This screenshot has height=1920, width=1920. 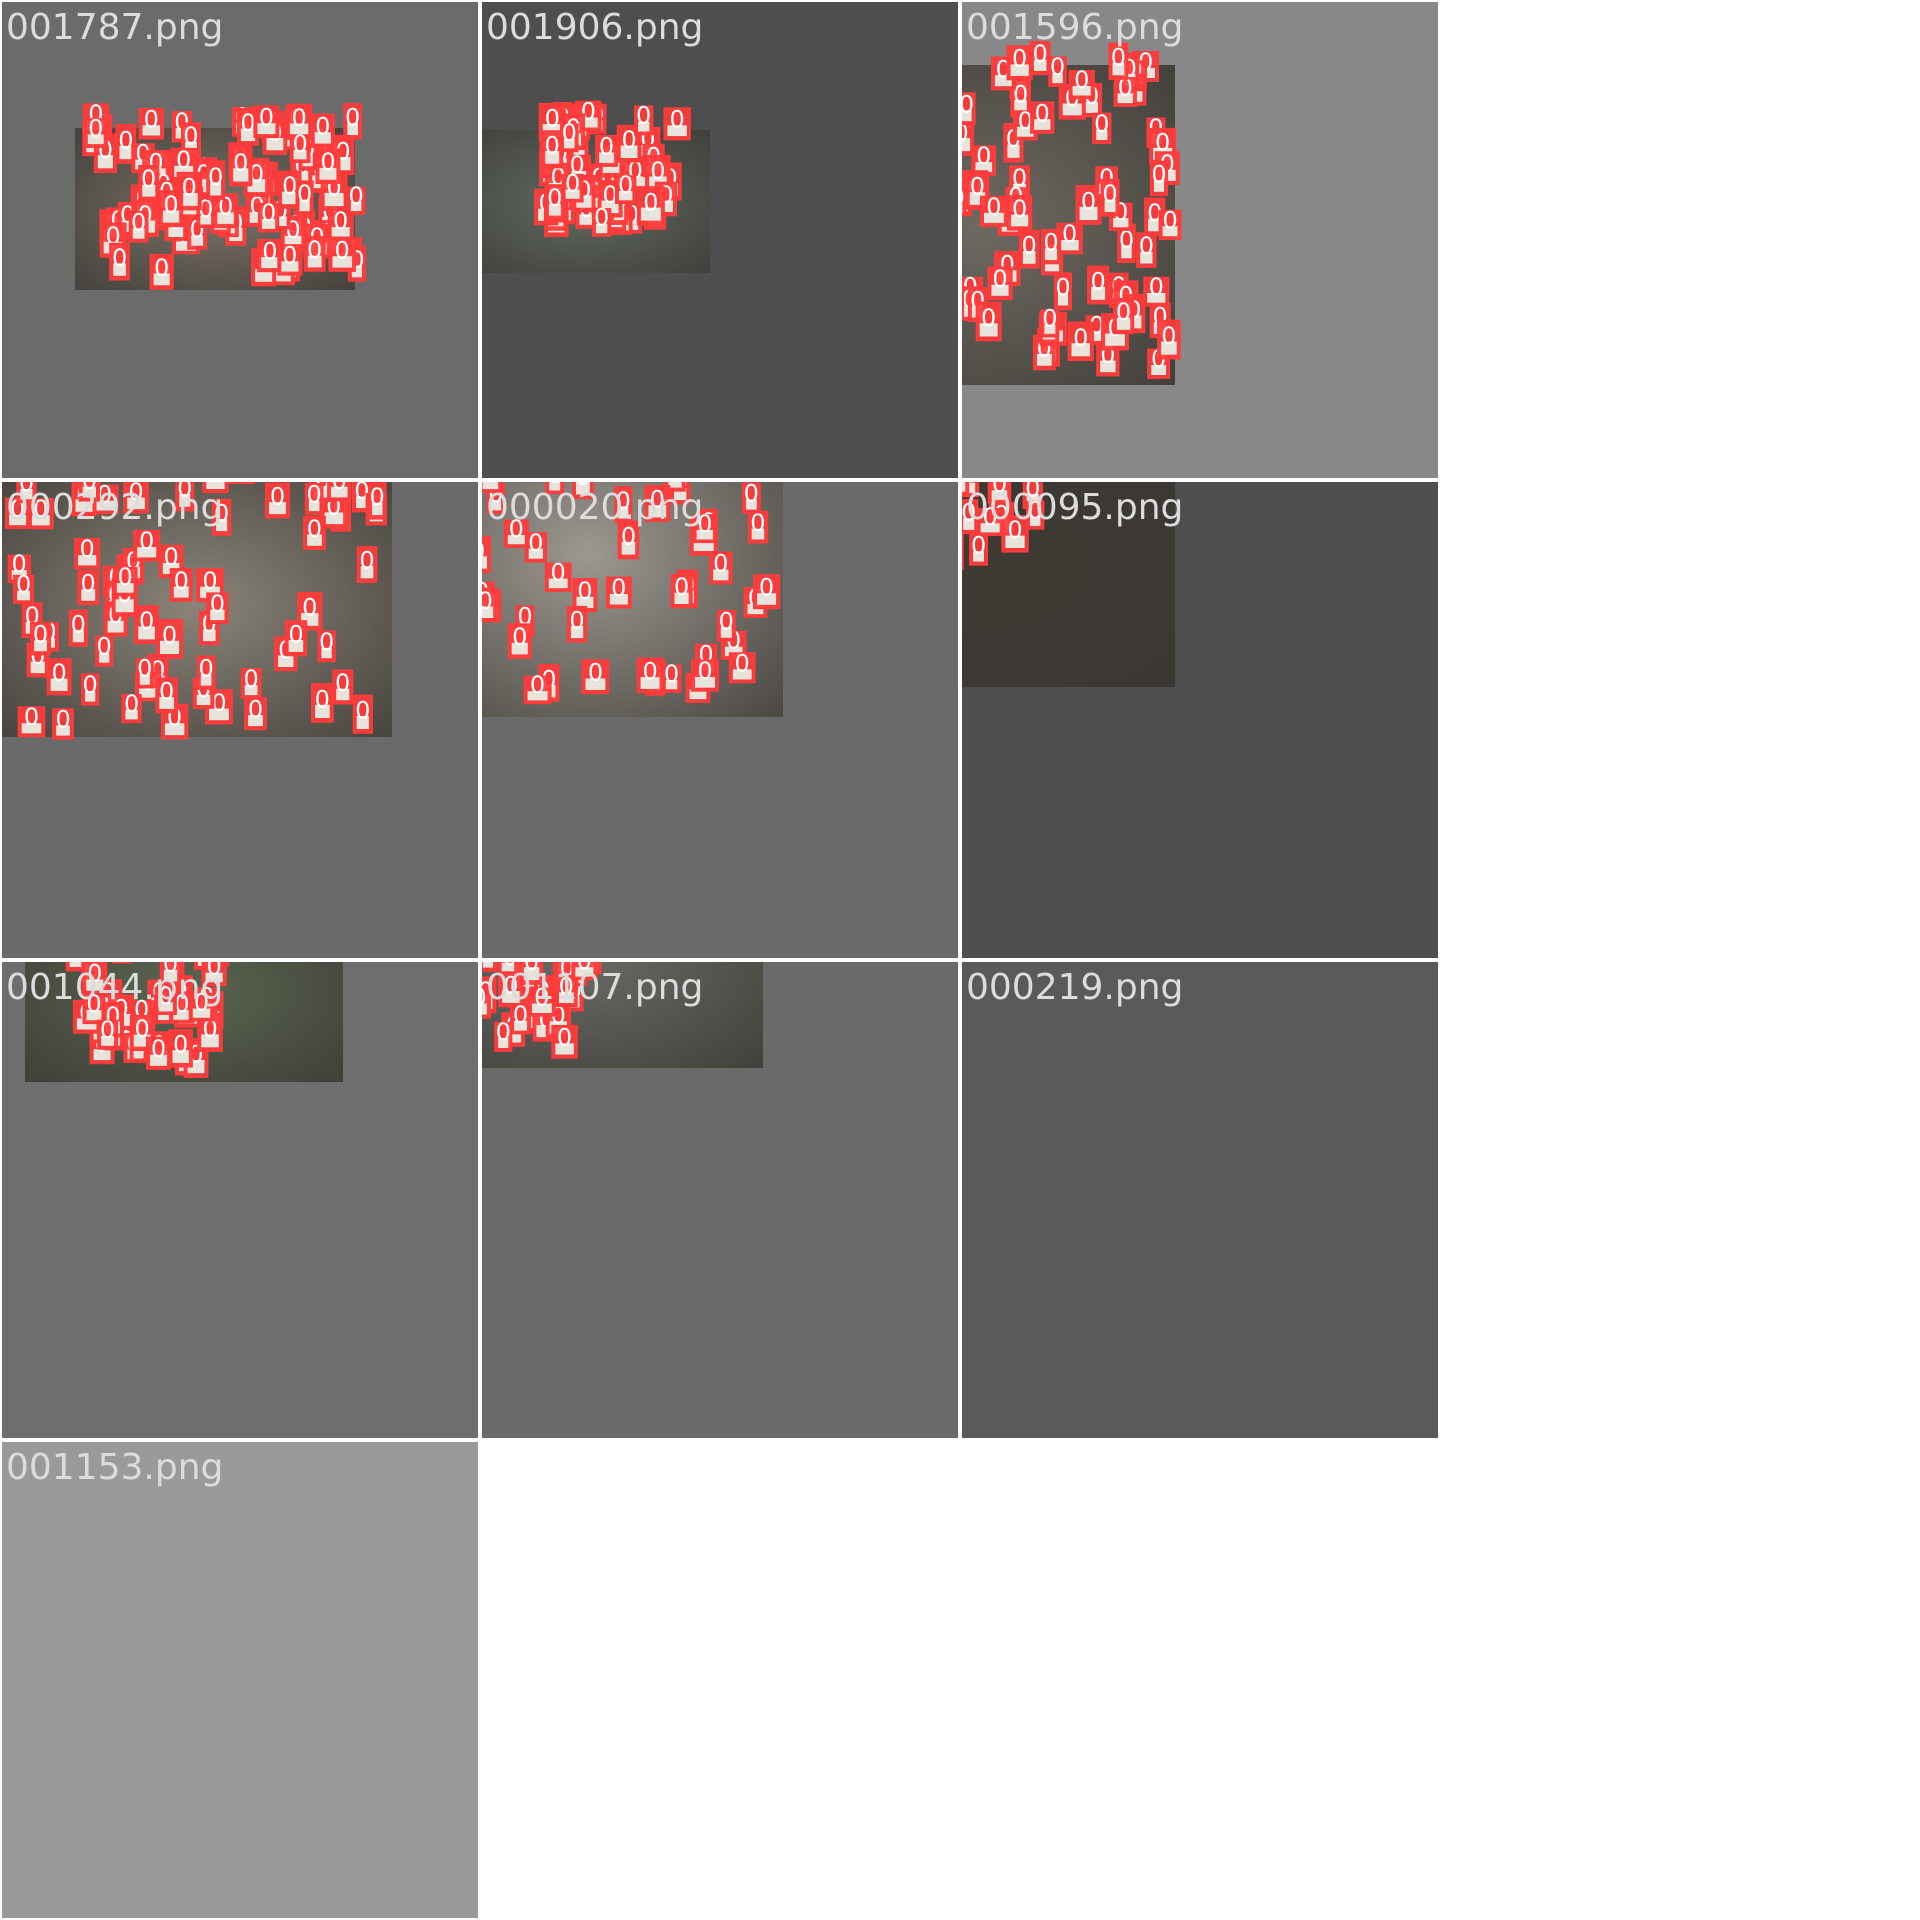 What do you see at coordinates (115, 27) in the screenshot?
I see `tile-filename: 001787.png` at bounding box center [115, 27].